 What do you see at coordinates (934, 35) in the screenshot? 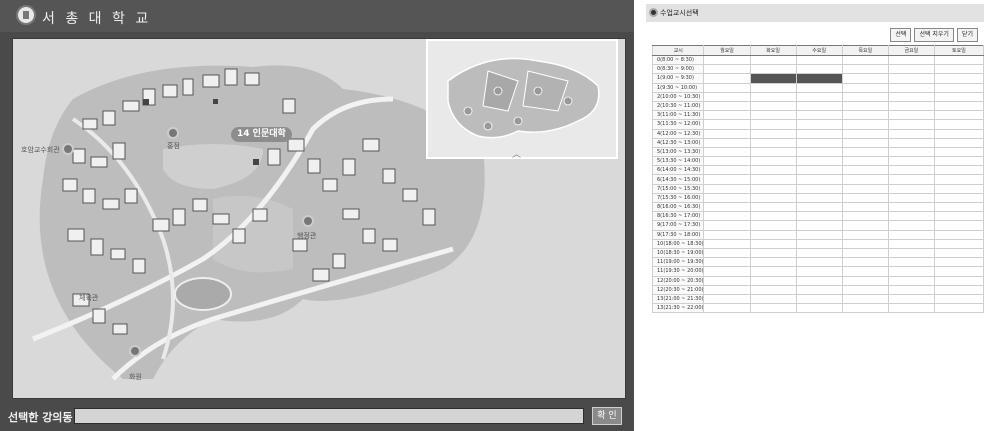
I see `clear-selection-button: 선택 지우기` at bounding box center [934, 35].